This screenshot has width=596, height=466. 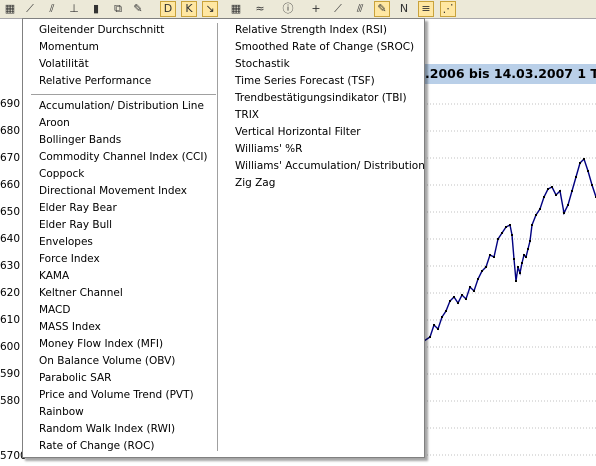 I want to click on menu-item-on-balance-volume-obv: On Balance Volume (OBV), so click(x=107, y=361).